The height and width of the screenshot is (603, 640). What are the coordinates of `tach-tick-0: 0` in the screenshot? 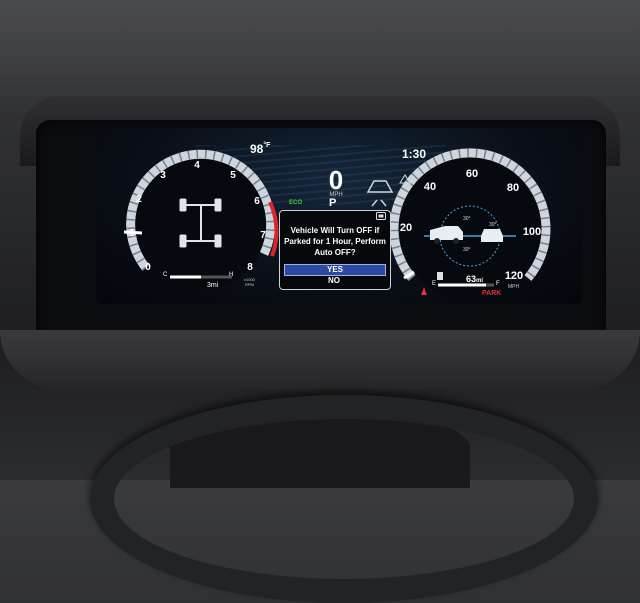 It's located at (148, 267).